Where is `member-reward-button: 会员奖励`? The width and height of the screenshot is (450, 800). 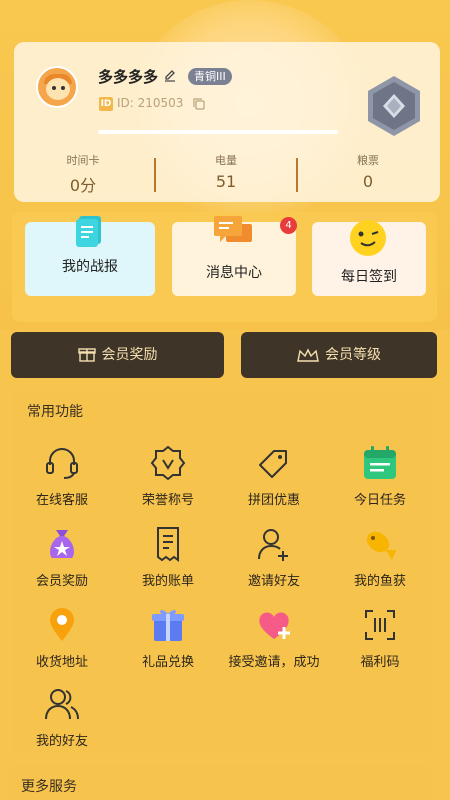 member-reward-button: 会员奖励 is located at coordinates (117, 355).